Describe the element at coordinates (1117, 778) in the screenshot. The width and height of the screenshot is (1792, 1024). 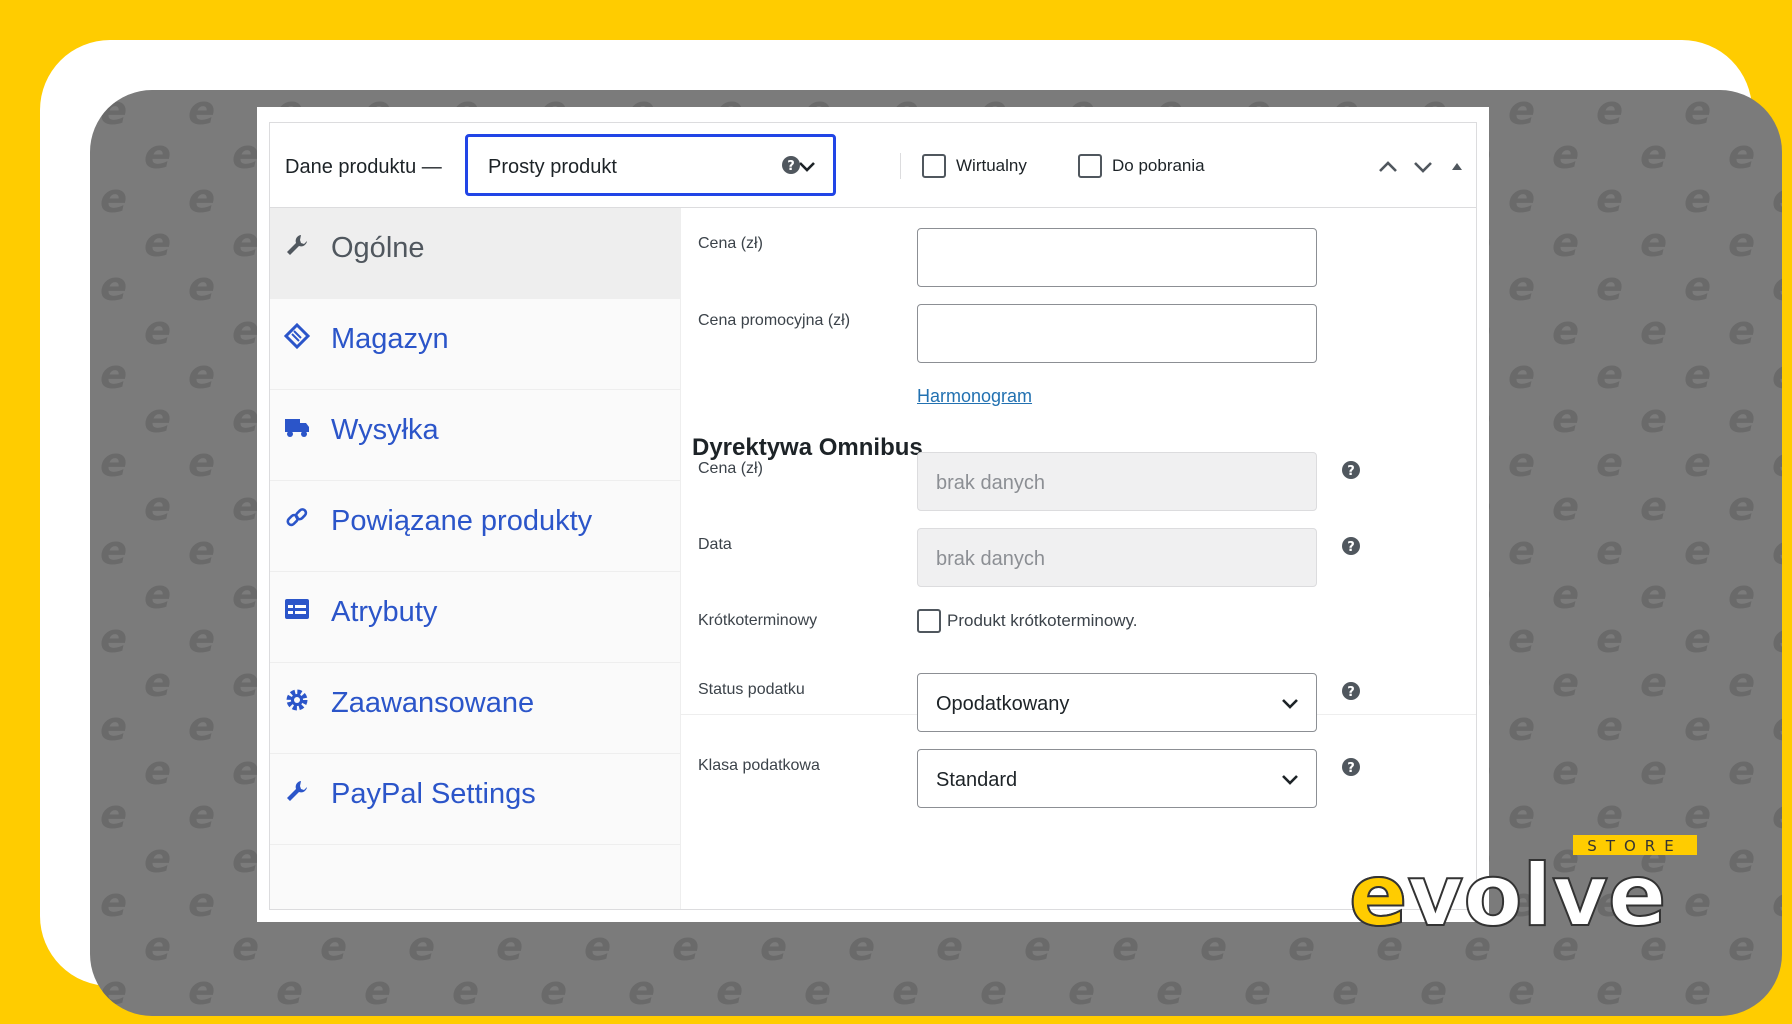
I see `tax-class-select: Standard` at that location.